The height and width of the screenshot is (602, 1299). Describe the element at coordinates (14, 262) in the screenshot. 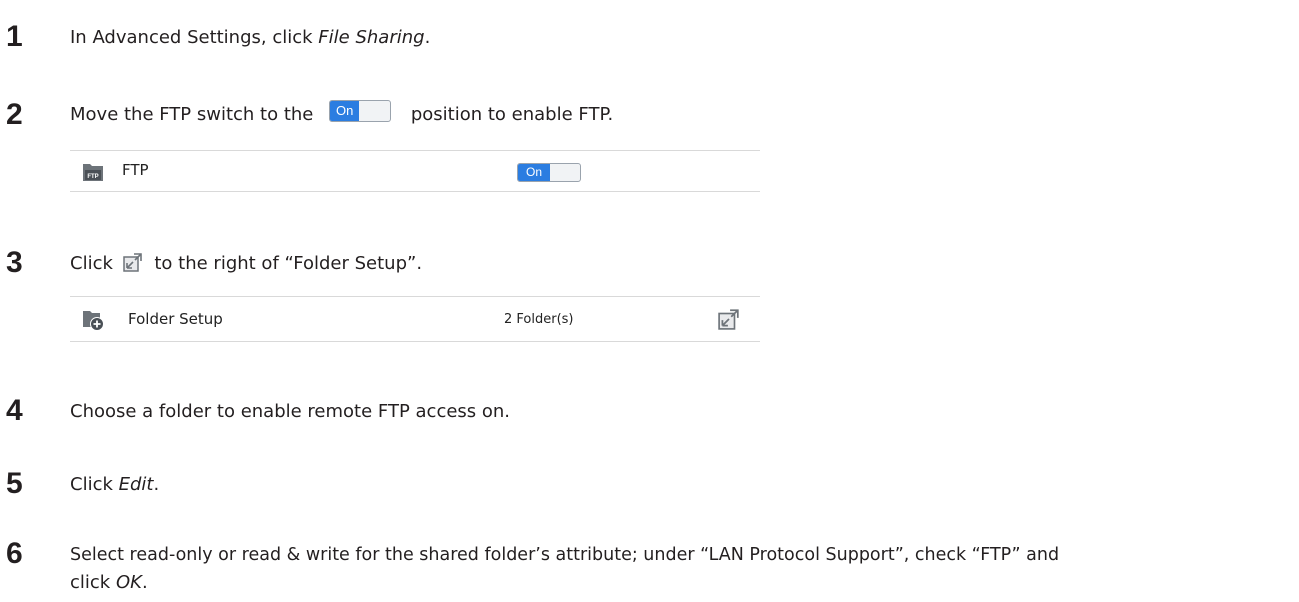

I see `step-number: 3` at that location.